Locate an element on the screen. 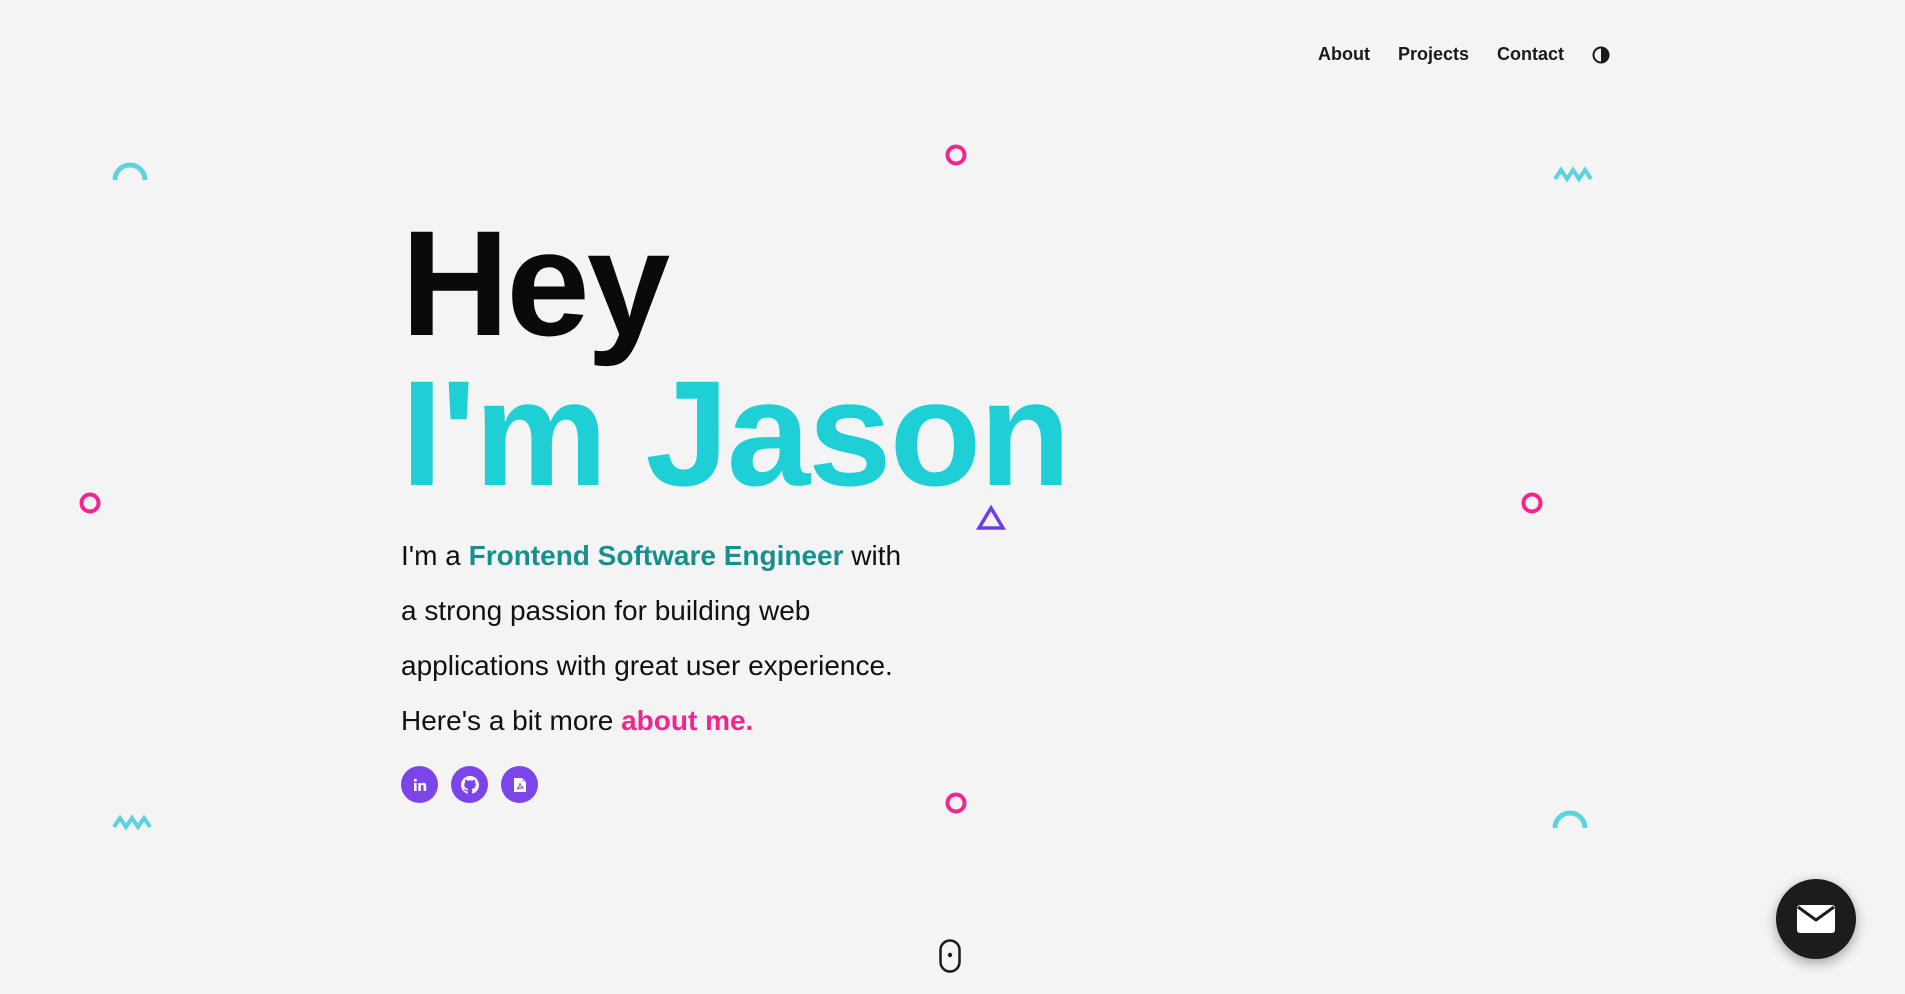 The width and height of the screenshot is (1905, 994). resume-pdf-icon is located at coordinates (519, 784).